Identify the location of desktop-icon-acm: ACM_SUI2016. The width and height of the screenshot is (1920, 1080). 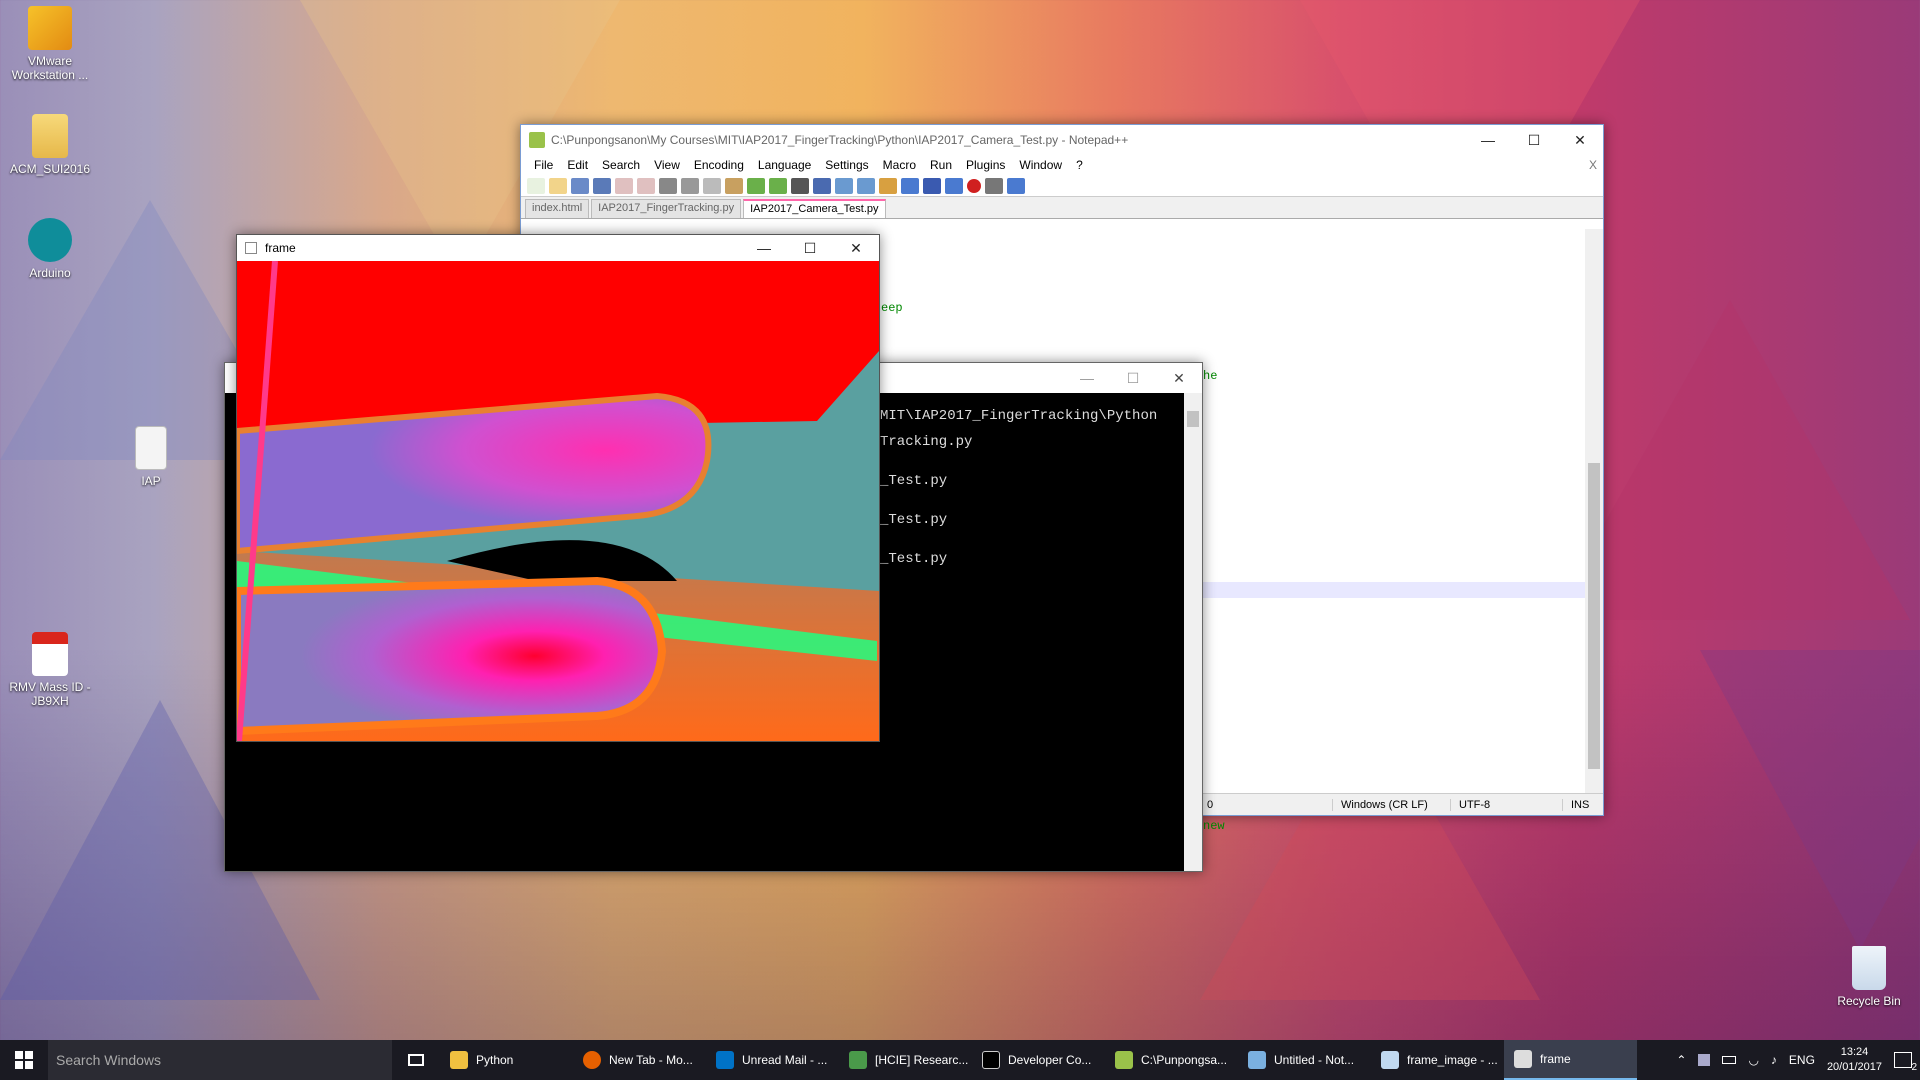
(50, 145).